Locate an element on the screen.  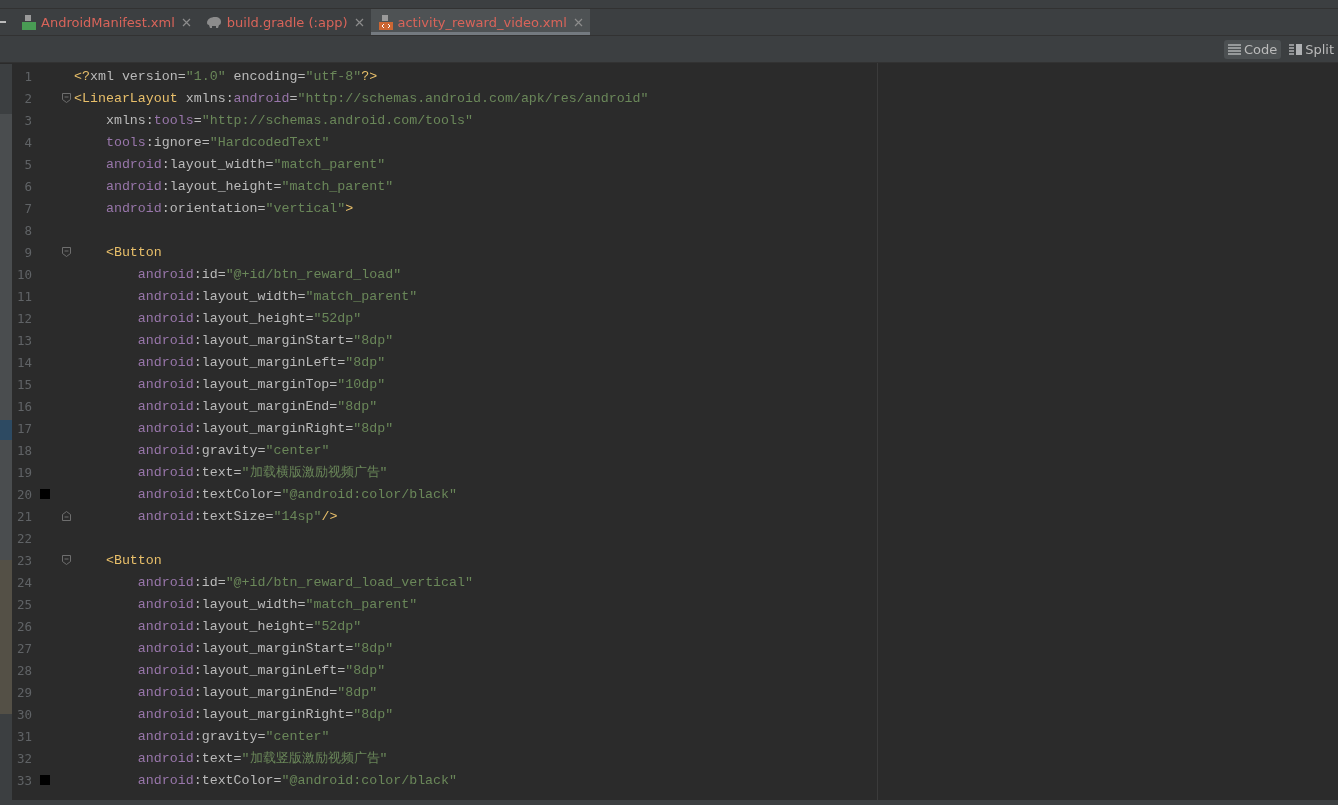
view-mode-button: Code is located at coordinates (1252, 49).